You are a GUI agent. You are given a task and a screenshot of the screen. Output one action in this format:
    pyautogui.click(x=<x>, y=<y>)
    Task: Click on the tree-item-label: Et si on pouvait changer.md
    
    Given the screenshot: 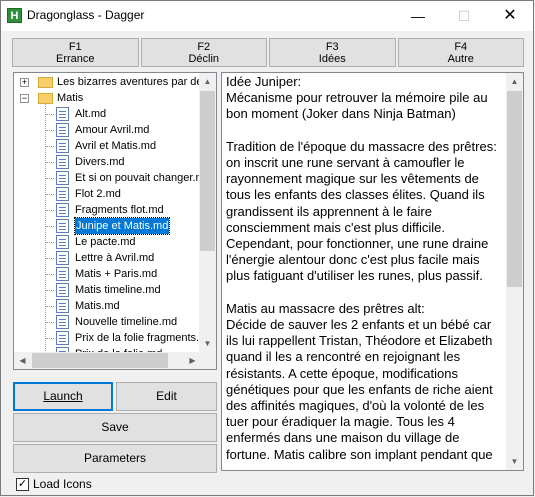 What is the action you would take?
    pyautogui.click(x=143, y=178)
    